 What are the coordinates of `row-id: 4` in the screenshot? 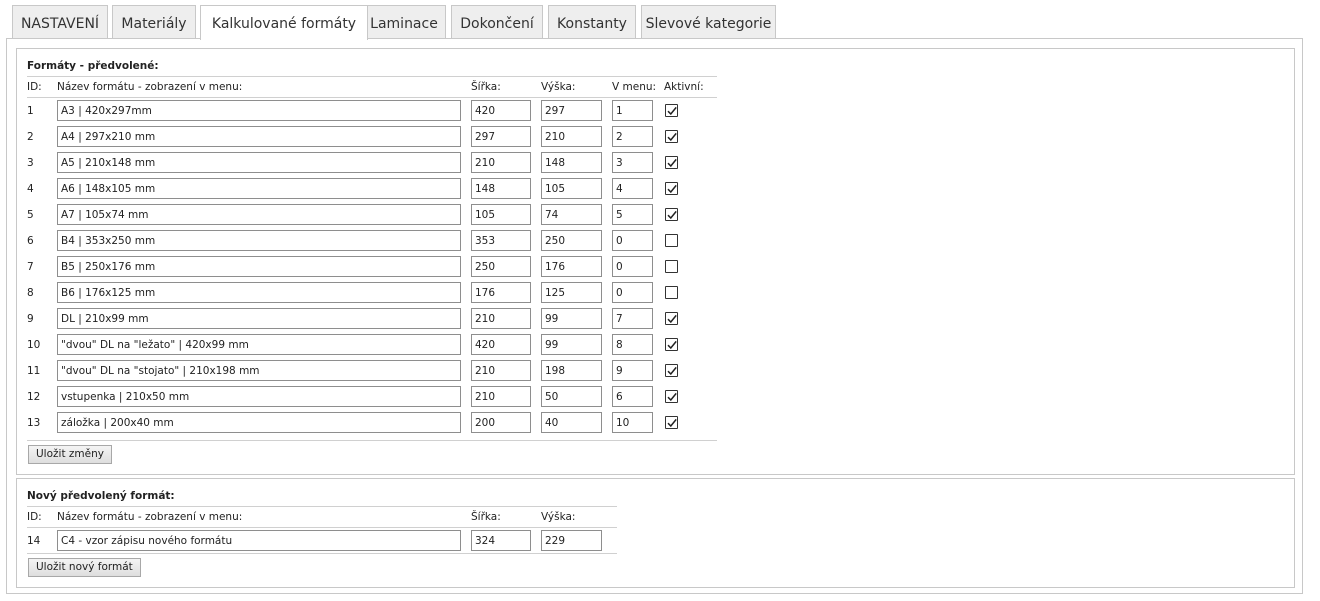 It's located at (30, 189).